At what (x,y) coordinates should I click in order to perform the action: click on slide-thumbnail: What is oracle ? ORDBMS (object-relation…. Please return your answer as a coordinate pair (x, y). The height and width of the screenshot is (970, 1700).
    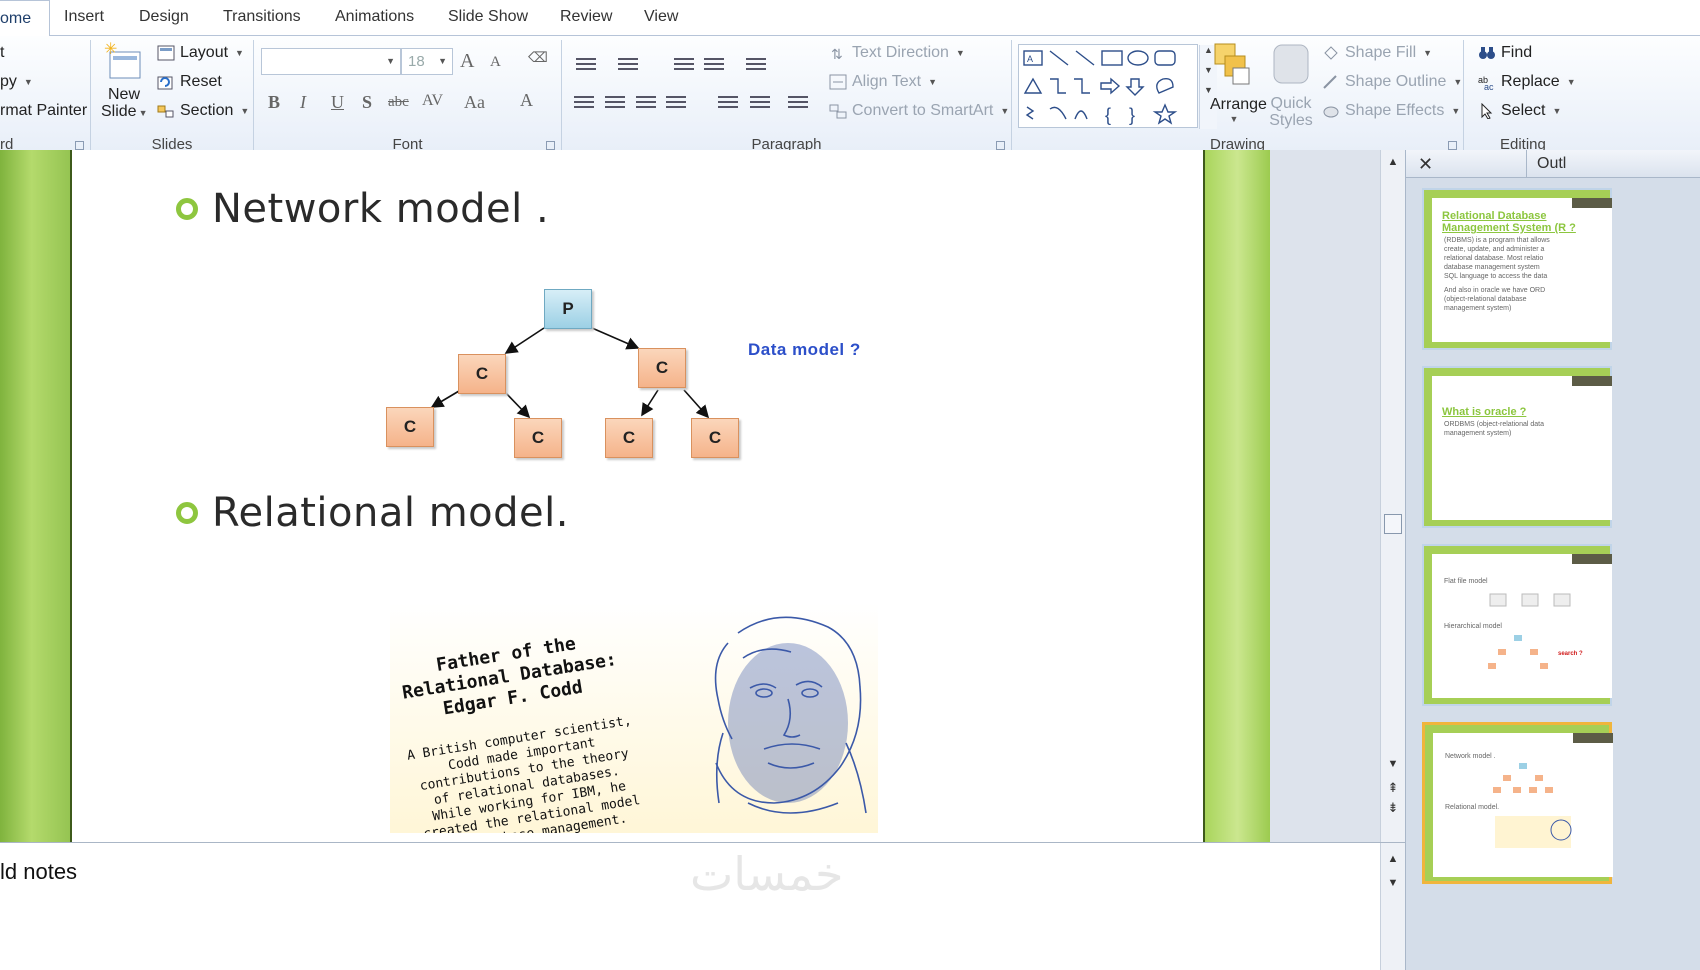
    Looking at the image, I should click on (1517, 447).